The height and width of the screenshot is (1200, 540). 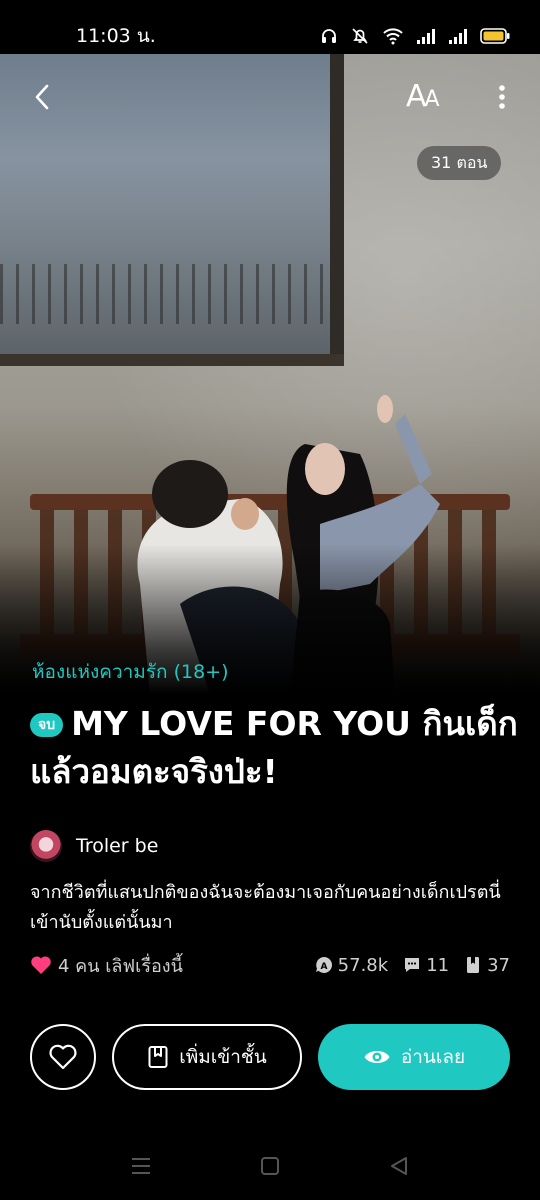 I want to click on font-size-button: AA, so click(x=427, y=97).